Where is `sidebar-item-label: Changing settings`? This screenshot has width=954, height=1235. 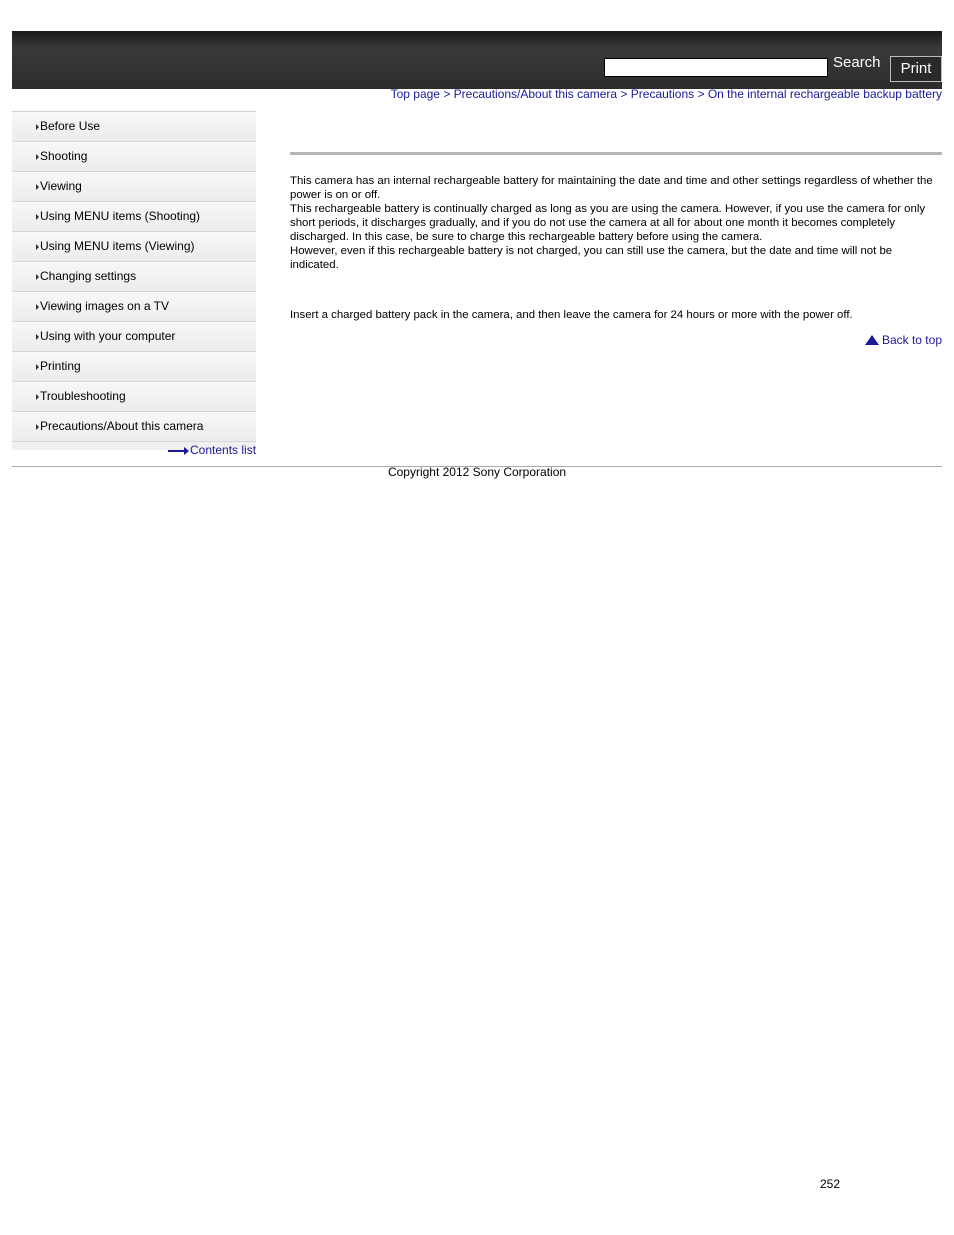
sidebar-item-label: Changing settings is located at coordinates (88, 276).